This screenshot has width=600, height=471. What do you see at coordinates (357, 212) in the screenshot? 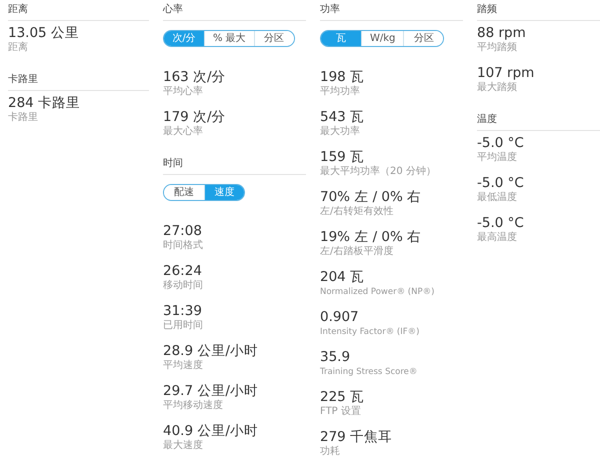
I see `stat-label: 左/右转矩有效性` at bounding box center [357, 212].